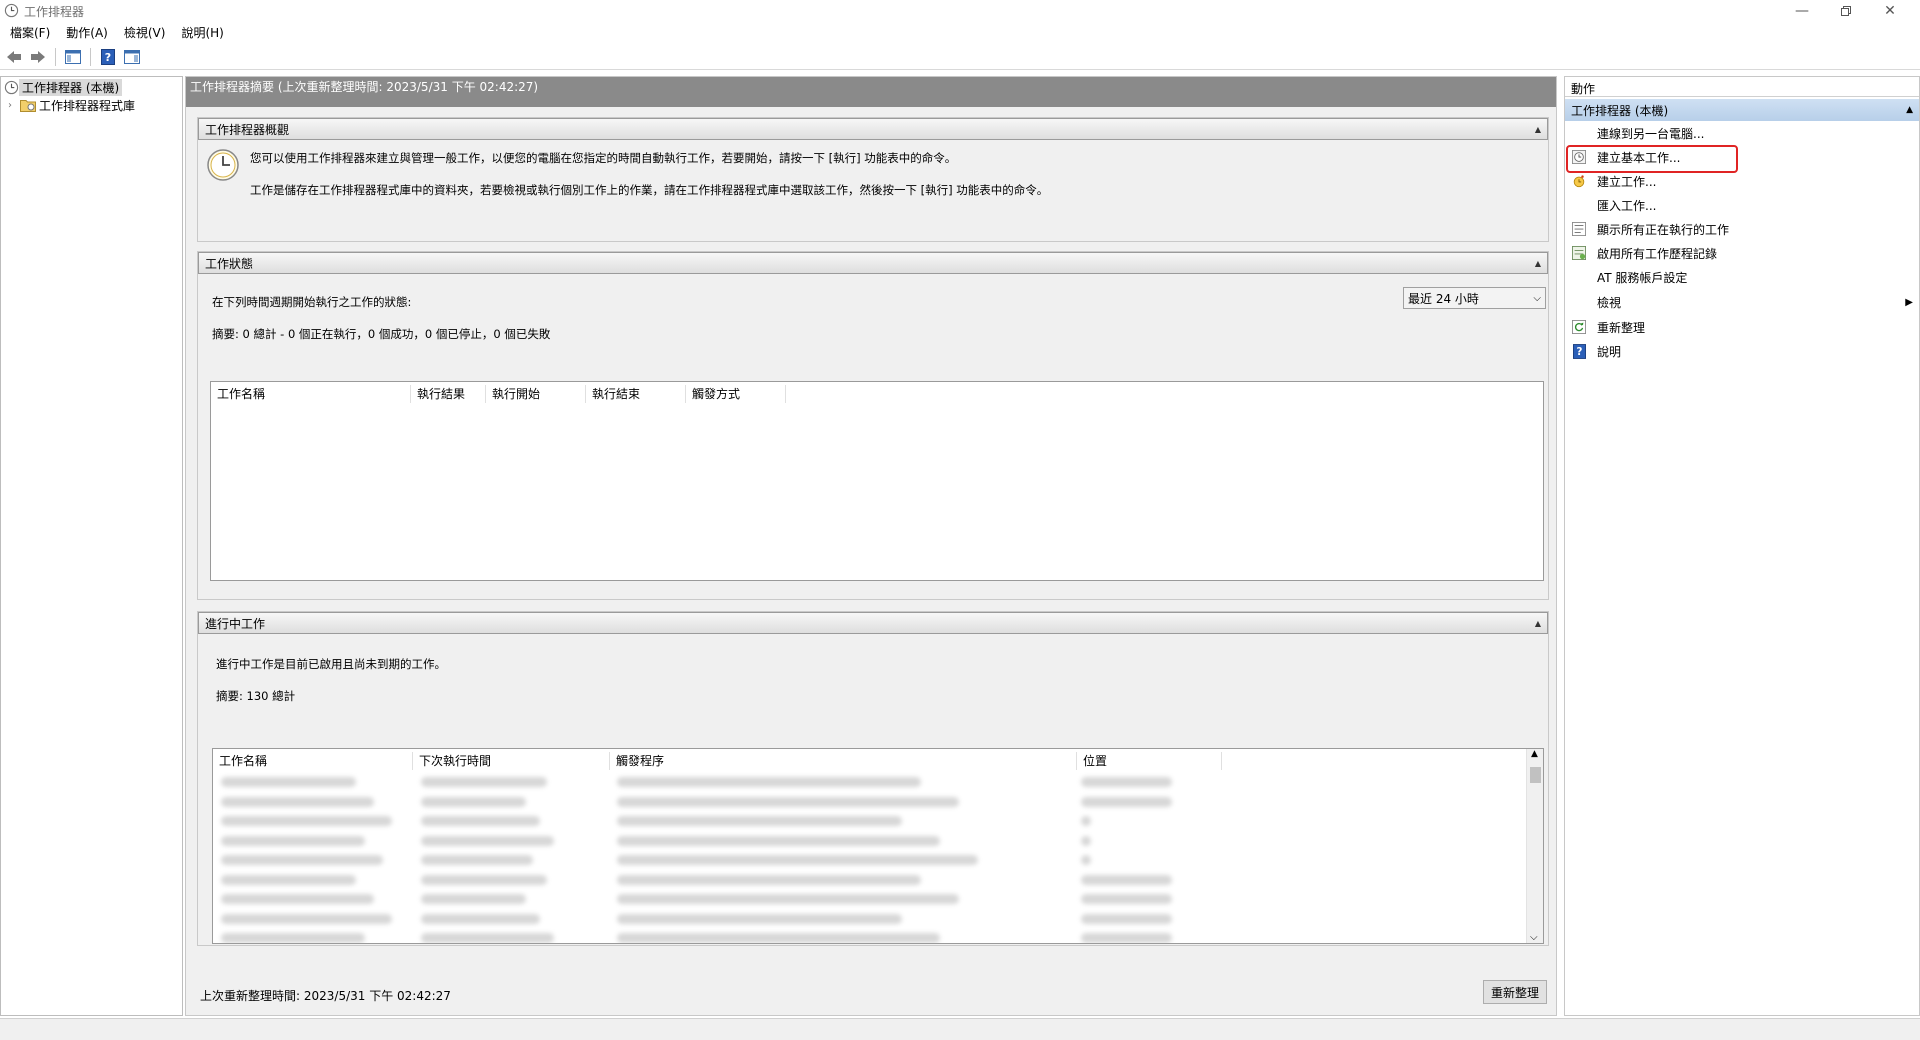 Image resolution: width=1920 pixels, height=1040 pixels. What do you see at coordinates (87, 33) in the screenshot?
I see `menu-action: 動作(A)` at bounding box center [87, 33].